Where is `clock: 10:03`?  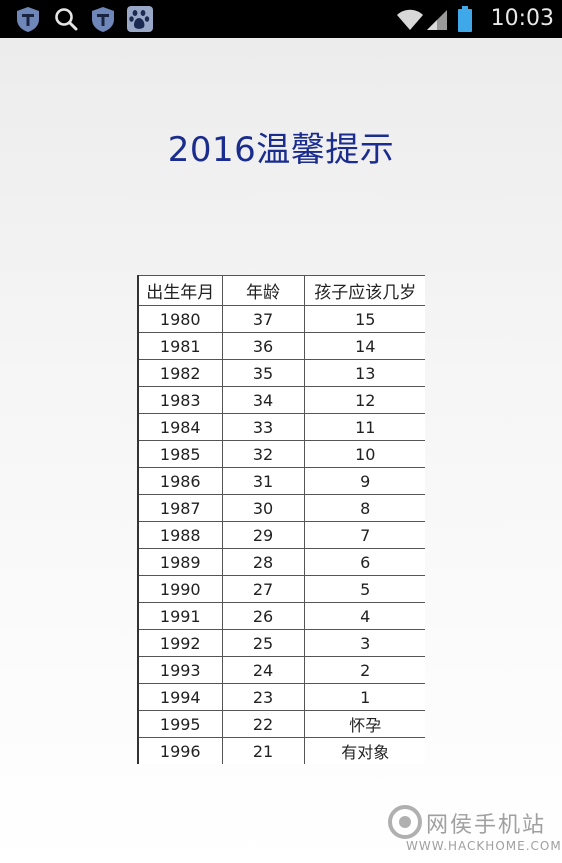
clock: 10:03 is located at coordinates (522, 18).